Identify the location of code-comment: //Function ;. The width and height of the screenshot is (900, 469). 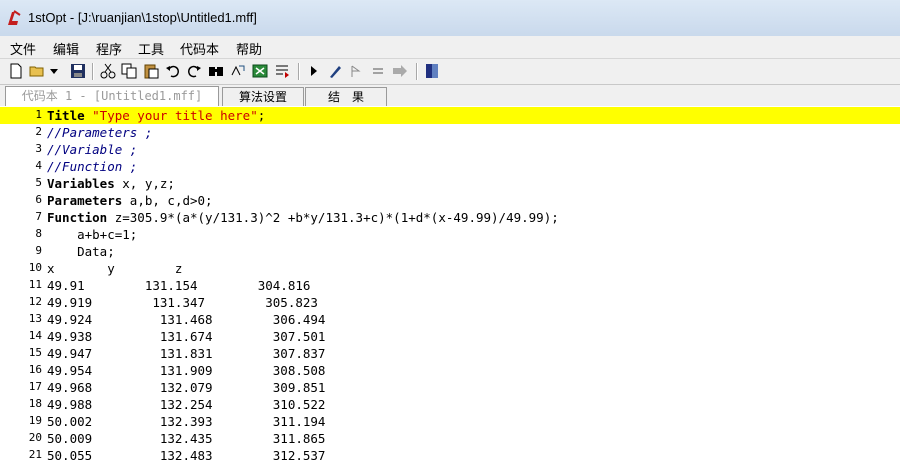
(92, 166).